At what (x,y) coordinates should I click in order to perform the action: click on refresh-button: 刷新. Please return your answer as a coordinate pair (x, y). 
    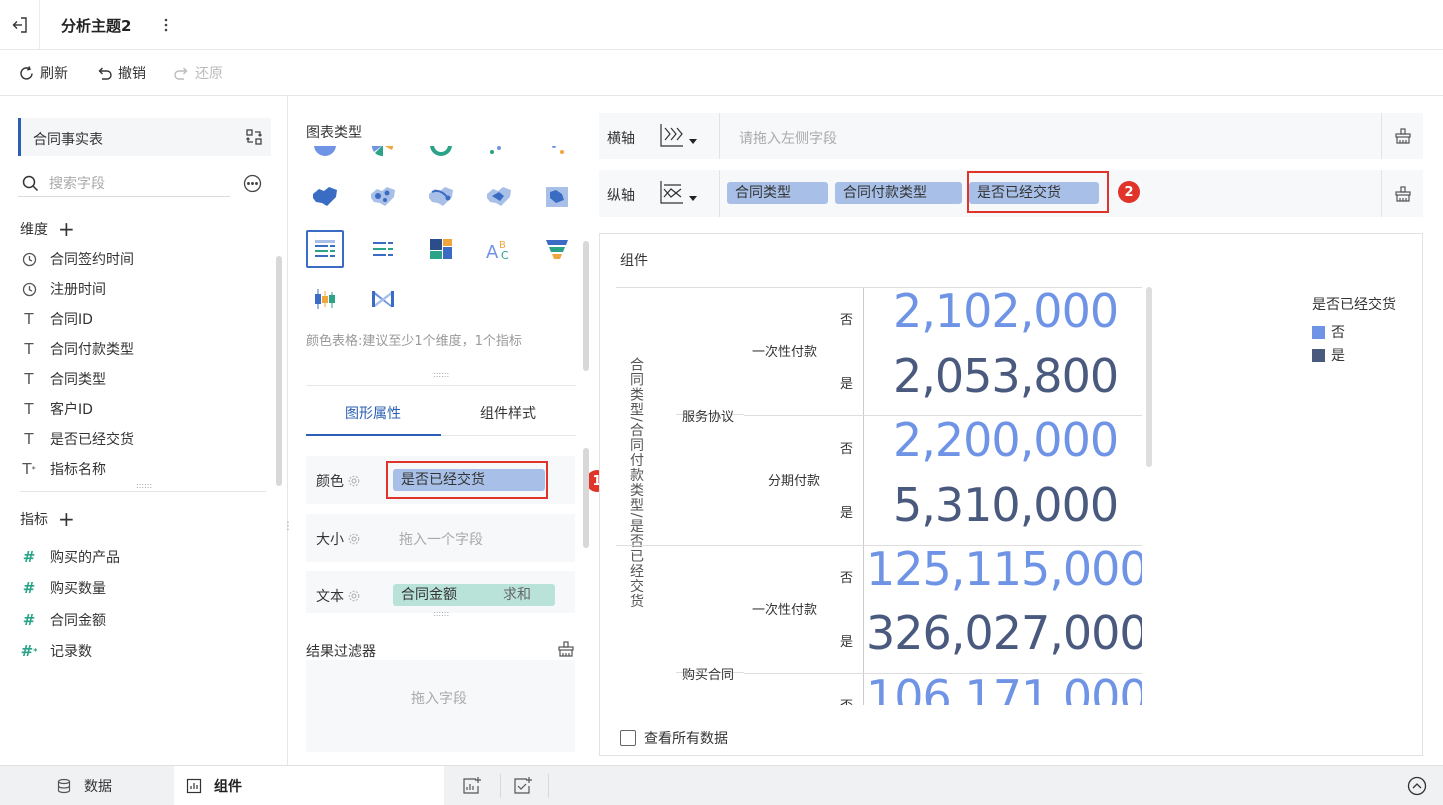
    Looking at the image, I should click on (43, 73).